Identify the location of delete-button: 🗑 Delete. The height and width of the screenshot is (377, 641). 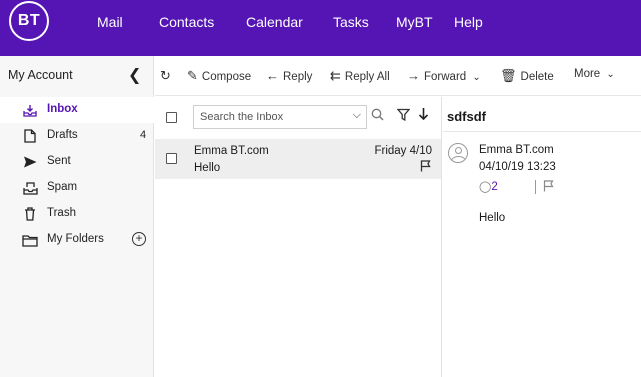
(527, 76).